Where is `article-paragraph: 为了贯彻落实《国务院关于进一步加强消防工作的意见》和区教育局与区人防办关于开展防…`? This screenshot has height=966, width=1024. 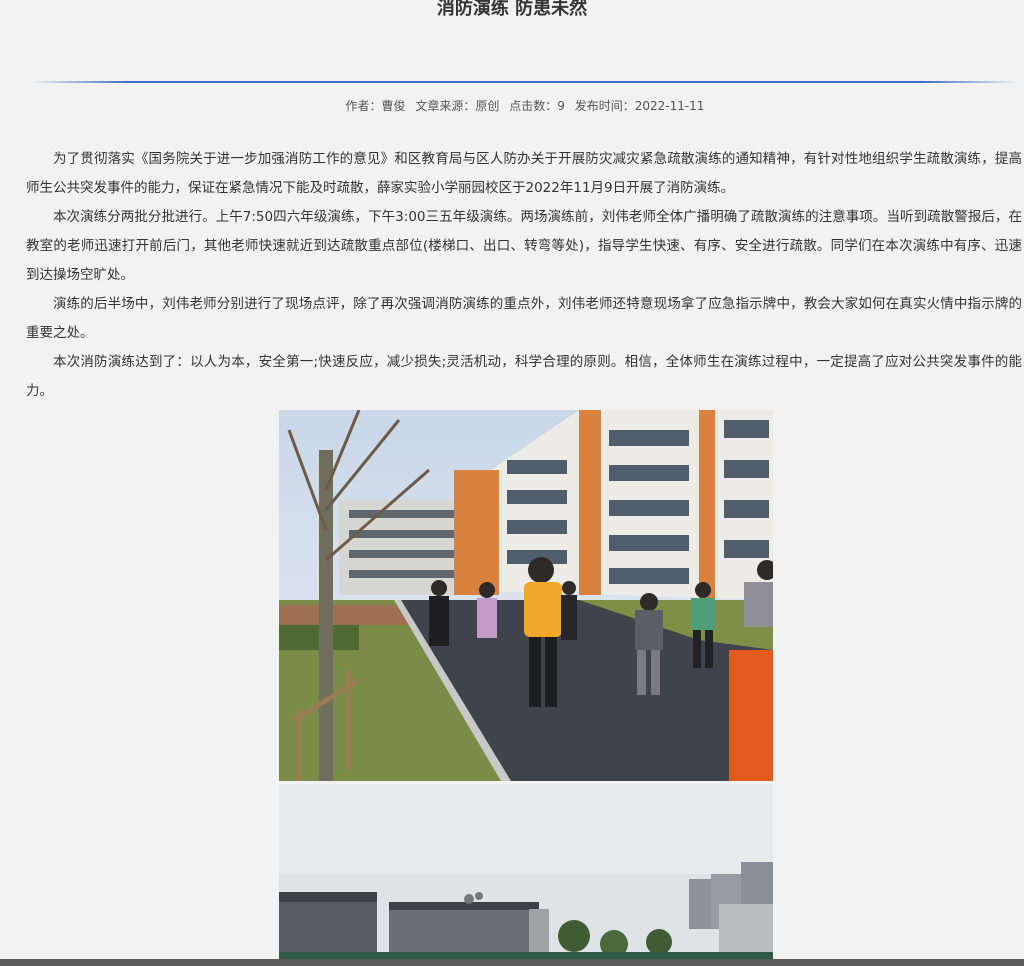
article-paragraph: 为了贯彻落实《国务院关于进一步加强消防工作的意见》和区教育局与区人防办关于开展防… is located at coordinates (524, 173).